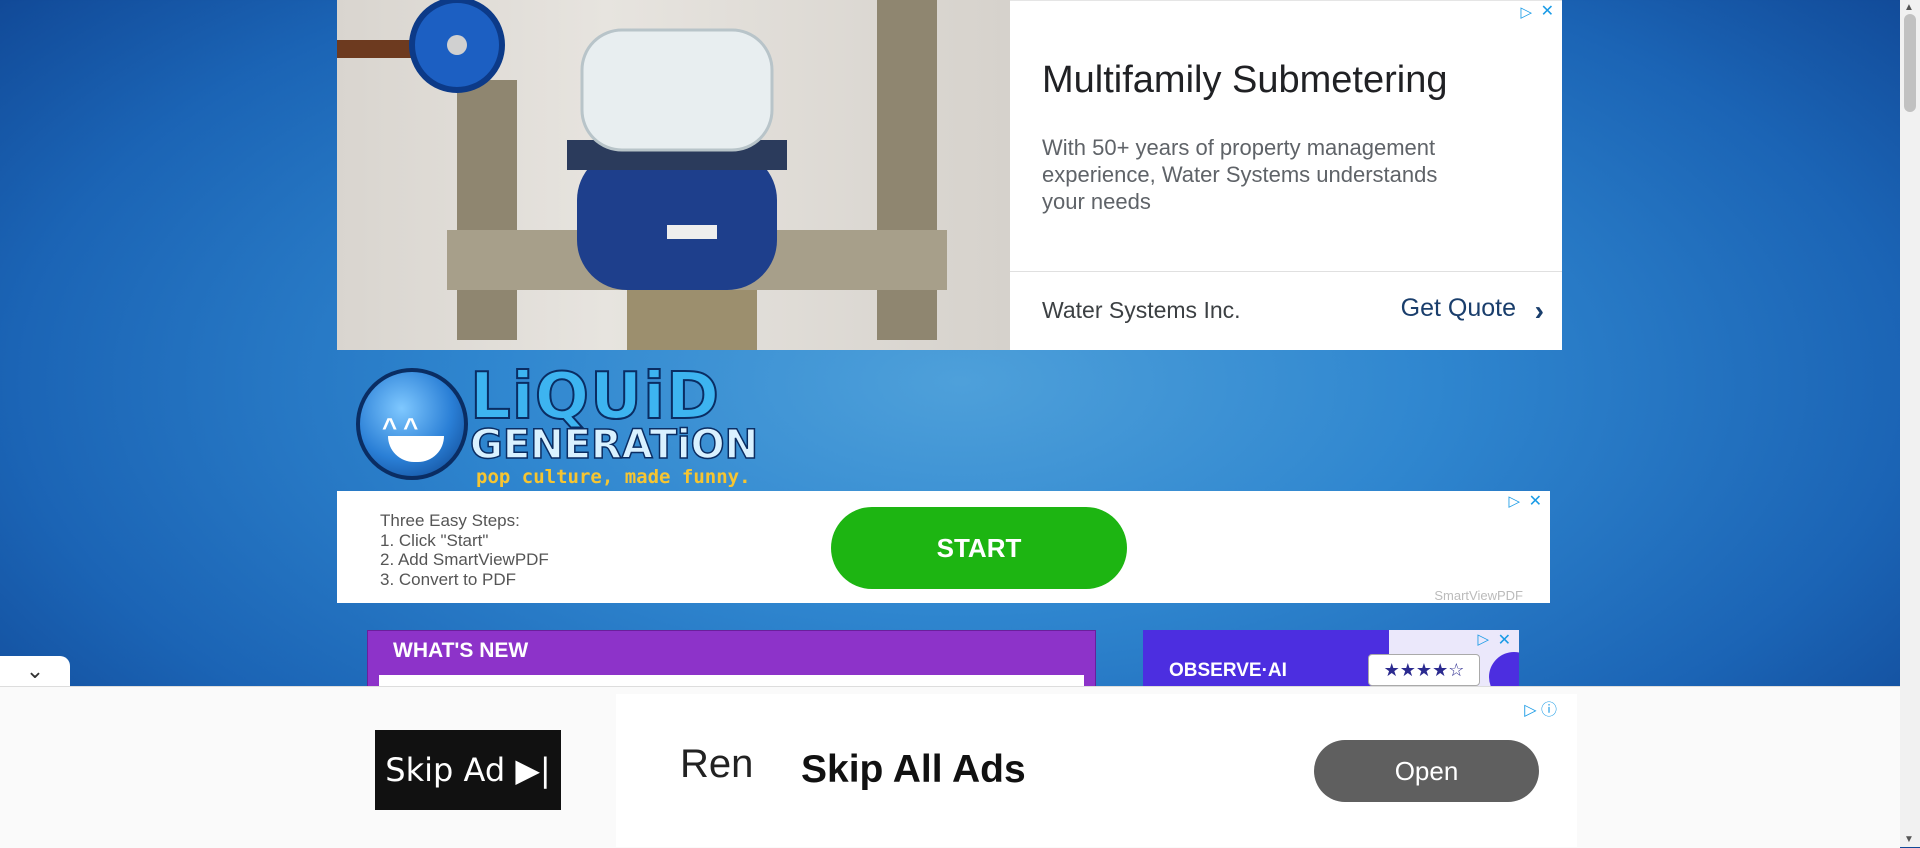 This screenshot has height=848, width=1920. What do you see at coordinates (1331, 658) in the screenshot?
I see `observe-ai-ad: ▷ ✕ OBSERVE·AI ★★★★☆` at bounding box center [1331, 658].